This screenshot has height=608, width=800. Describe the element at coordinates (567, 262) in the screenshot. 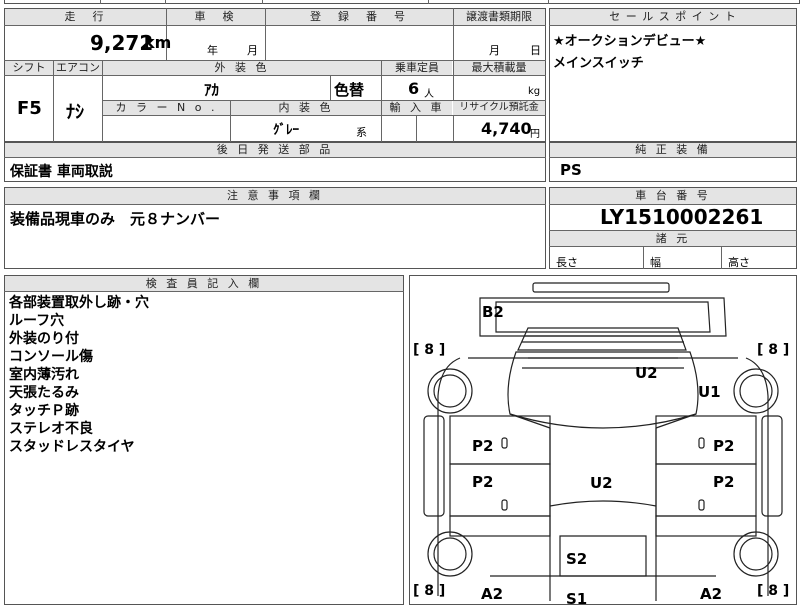

I see `length-label: 長さ` at that location.